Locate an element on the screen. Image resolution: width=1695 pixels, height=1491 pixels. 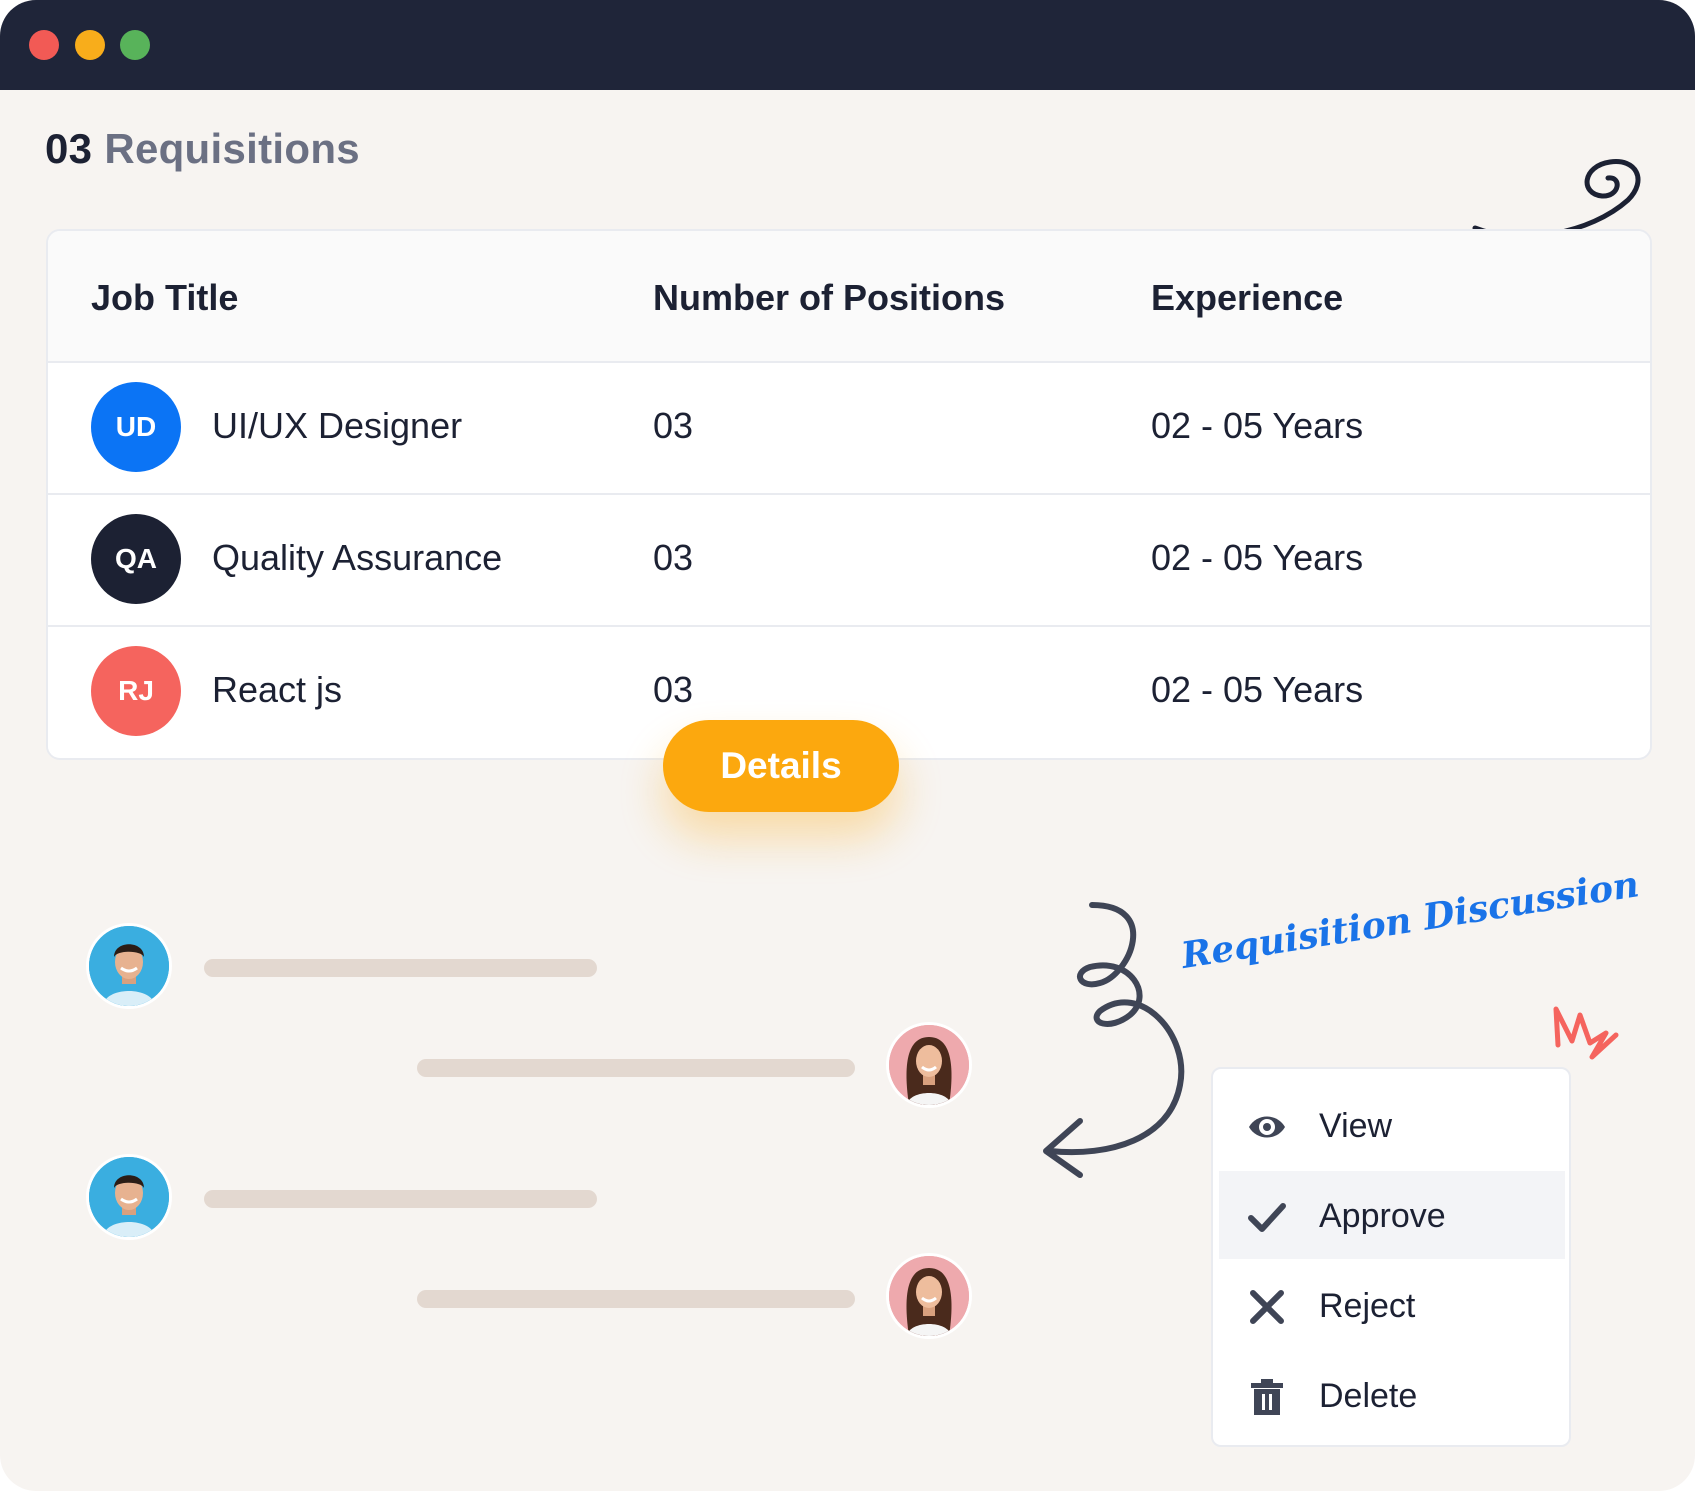
page-title: 03 Requisitions is located at coordinates (202, 149).